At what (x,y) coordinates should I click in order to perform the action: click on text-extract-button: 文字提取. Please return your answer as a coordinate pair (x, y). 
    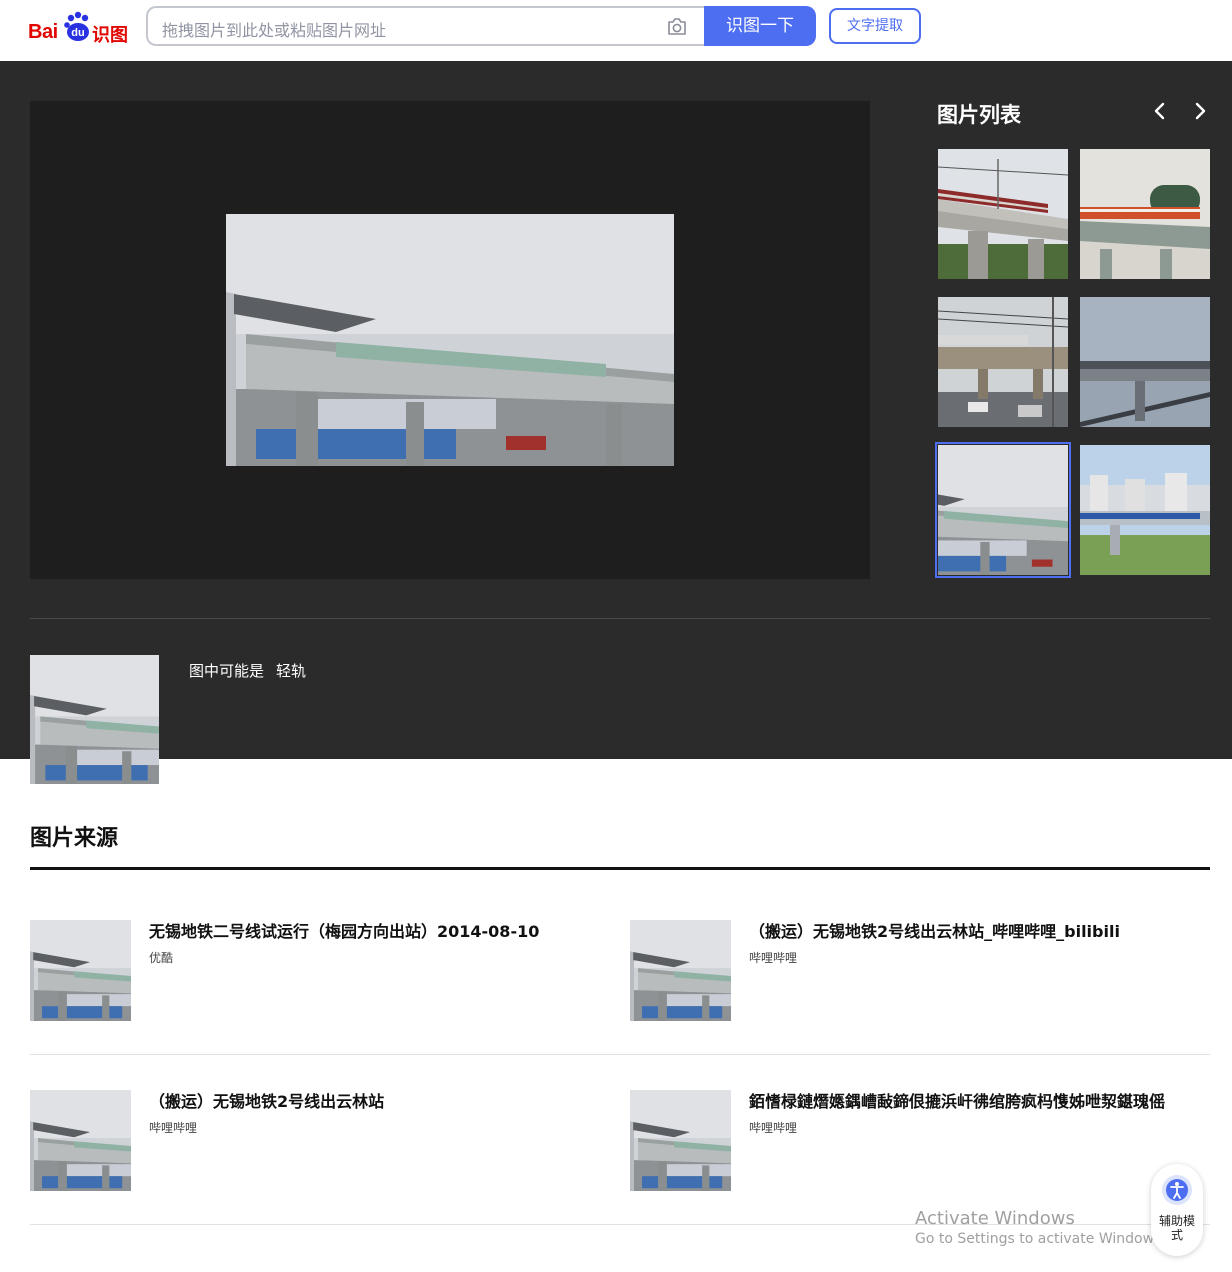
    Looking at the image, I should click on (875, 26).